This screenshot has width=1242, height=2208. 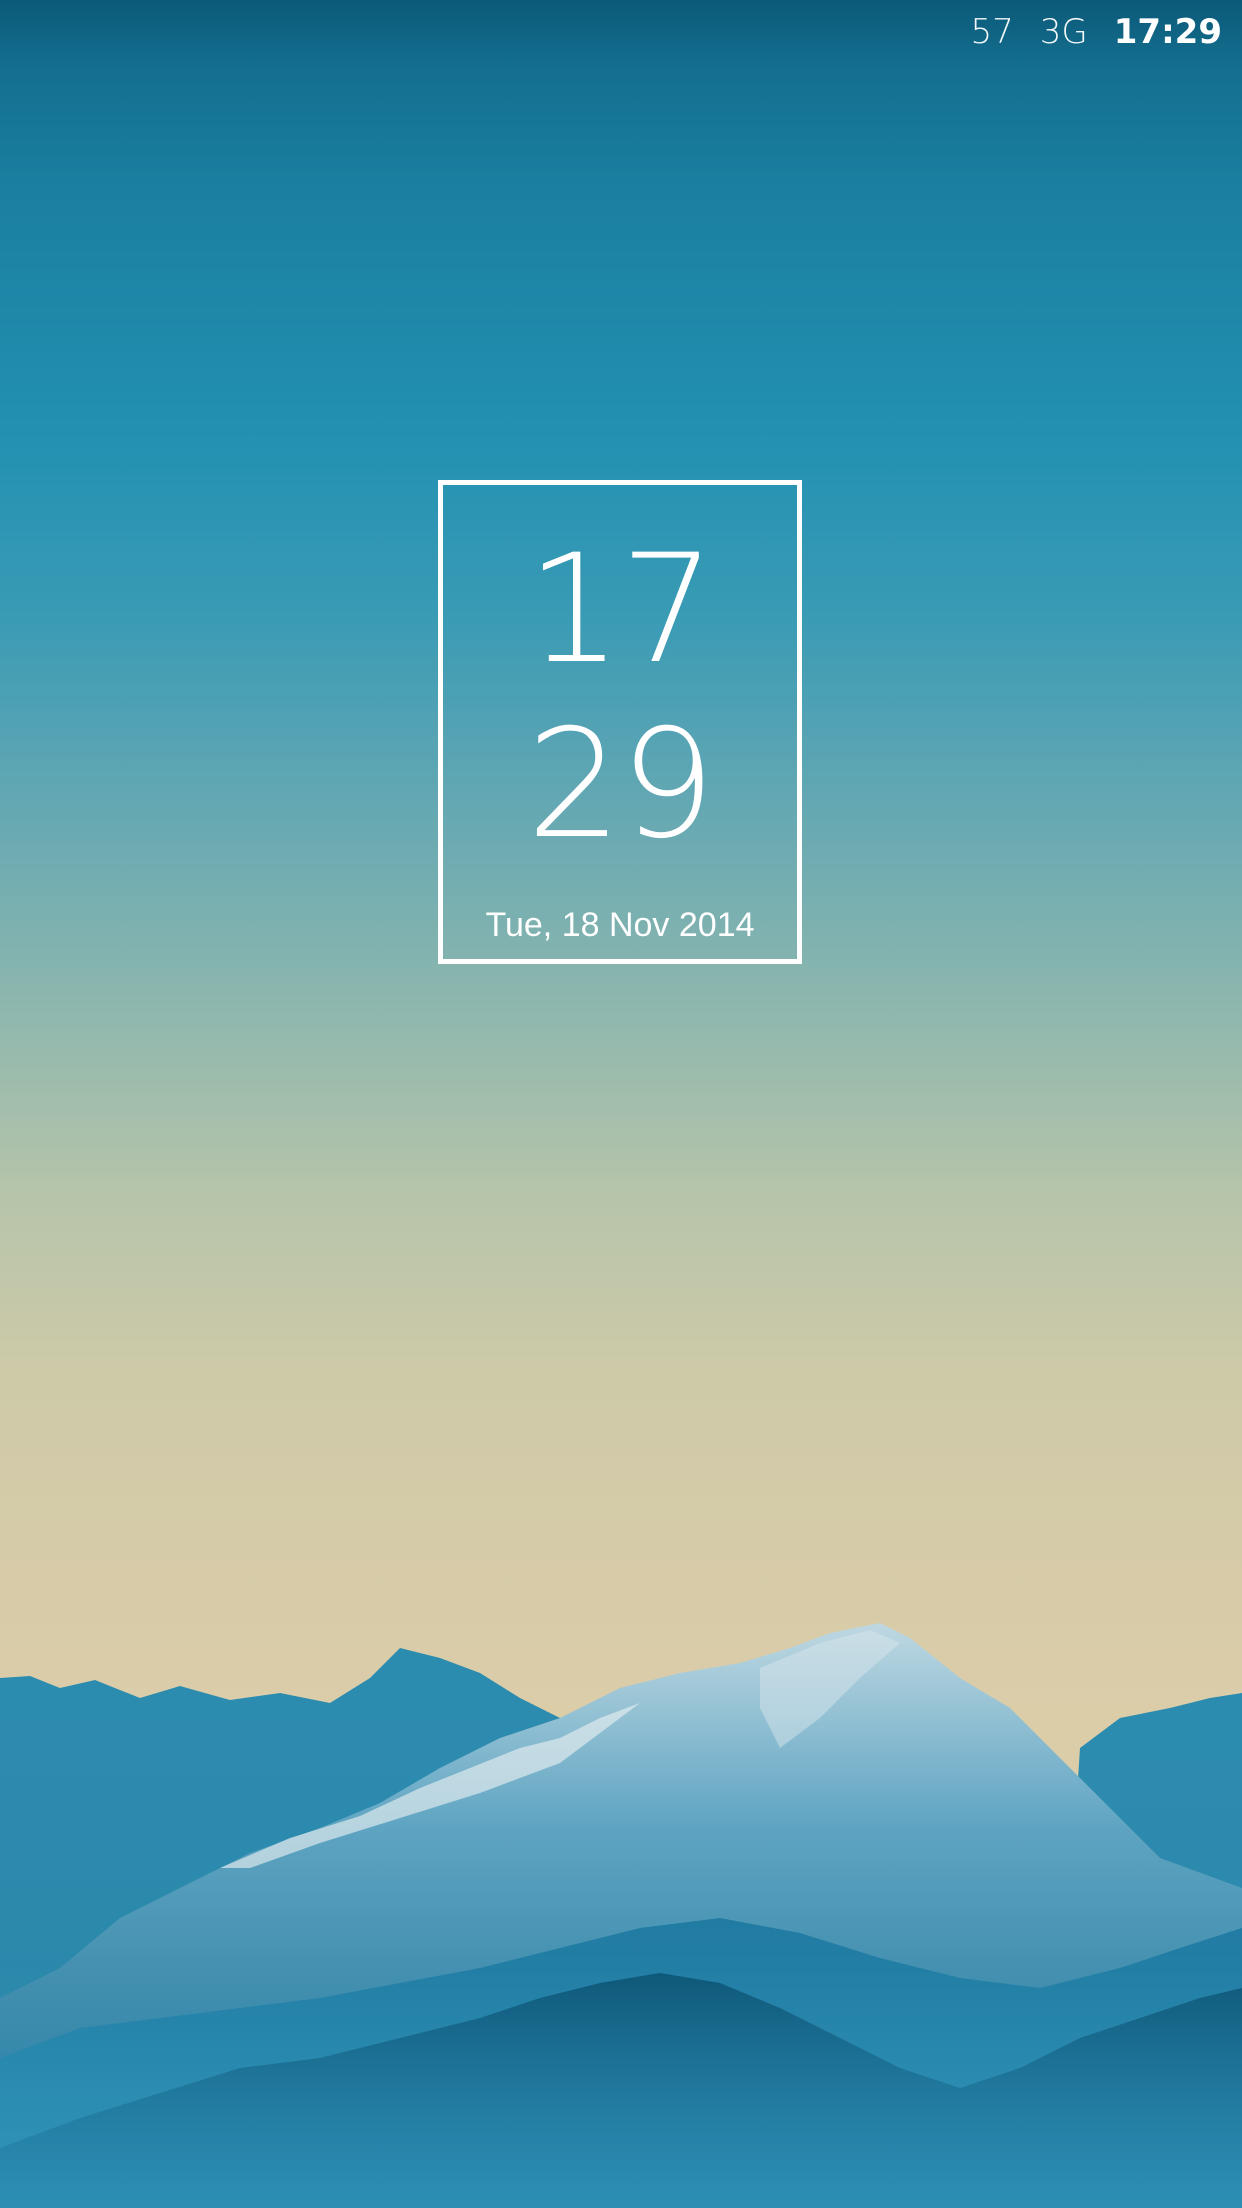 What do you see at coordinates (621, 785) in the screenshot?
I see `clock-minute: 29` at bounding box center [621, 785].